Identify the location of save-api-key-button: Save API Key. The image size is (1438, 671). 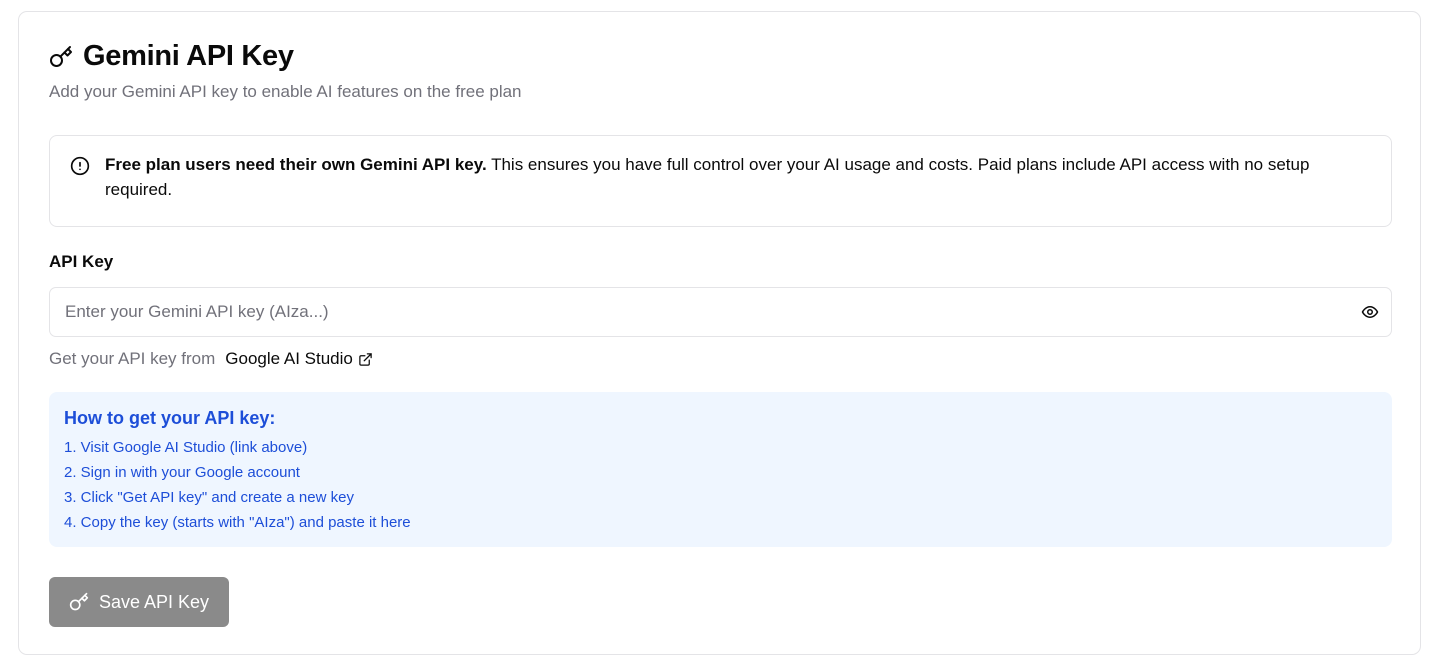
(139, 602).